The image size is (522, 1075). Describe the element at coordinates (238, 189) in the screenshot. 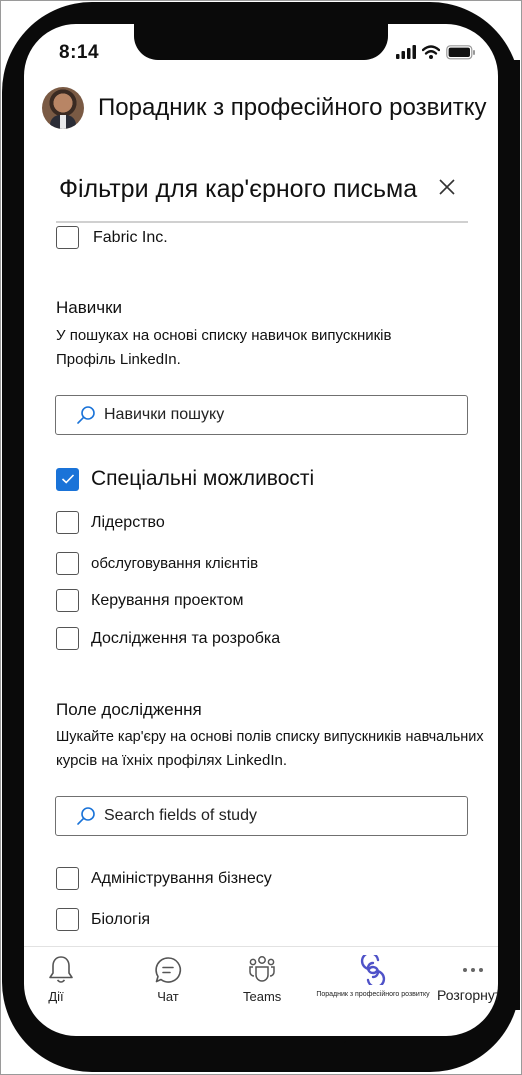

I see `panel-title: Фільтри для кар'єрного письма` at that location.